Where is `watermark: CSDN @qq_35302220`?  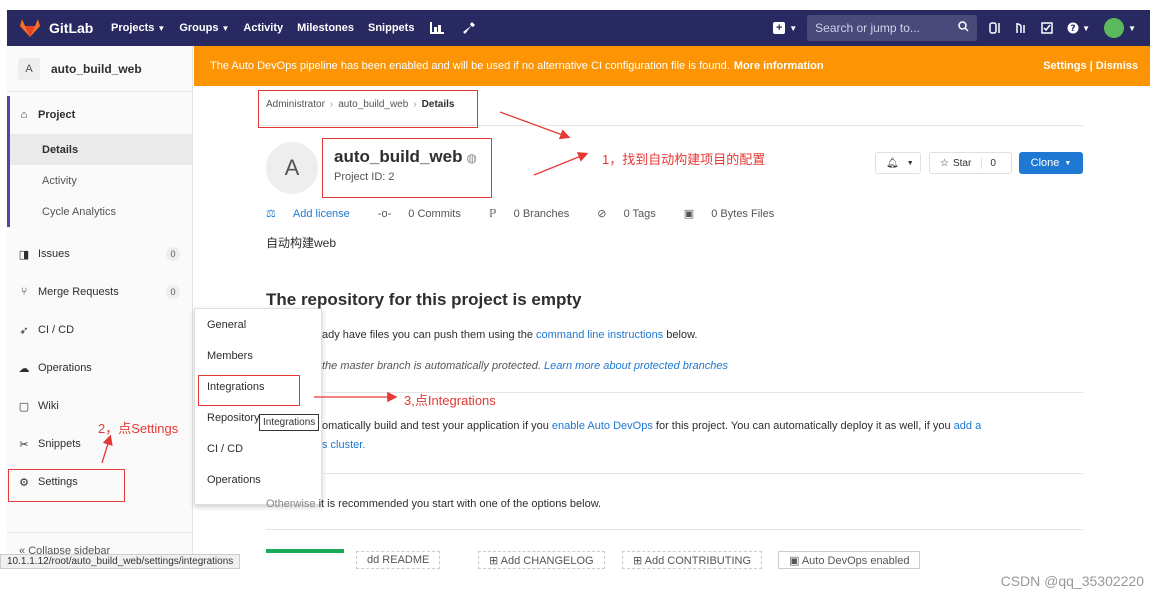
watermark: CSDN @qq_35302220 is located at coordinates (1072, 581).